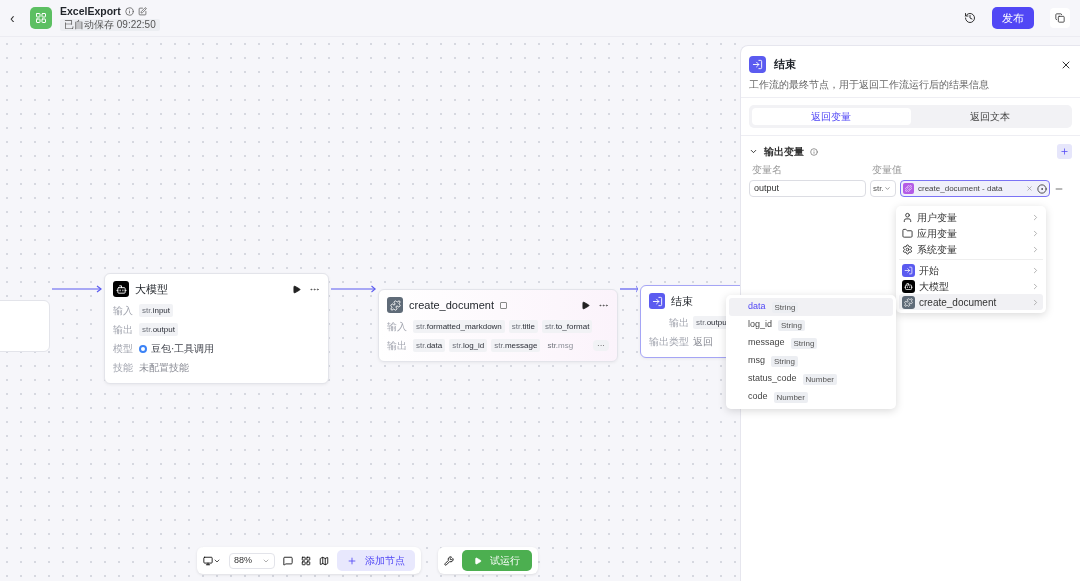  I want to click on more-tag: ···, so click(601, 345).